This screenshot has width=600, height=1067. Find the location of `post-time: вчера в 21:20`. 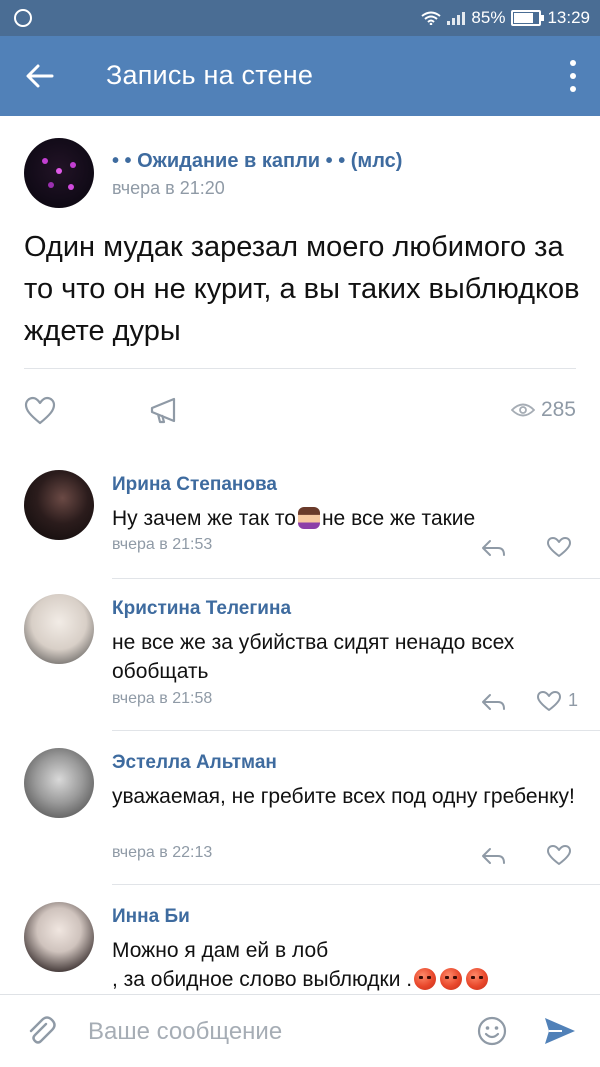

post-time: вчера в 21:20 is located at coordinates (168, 188).